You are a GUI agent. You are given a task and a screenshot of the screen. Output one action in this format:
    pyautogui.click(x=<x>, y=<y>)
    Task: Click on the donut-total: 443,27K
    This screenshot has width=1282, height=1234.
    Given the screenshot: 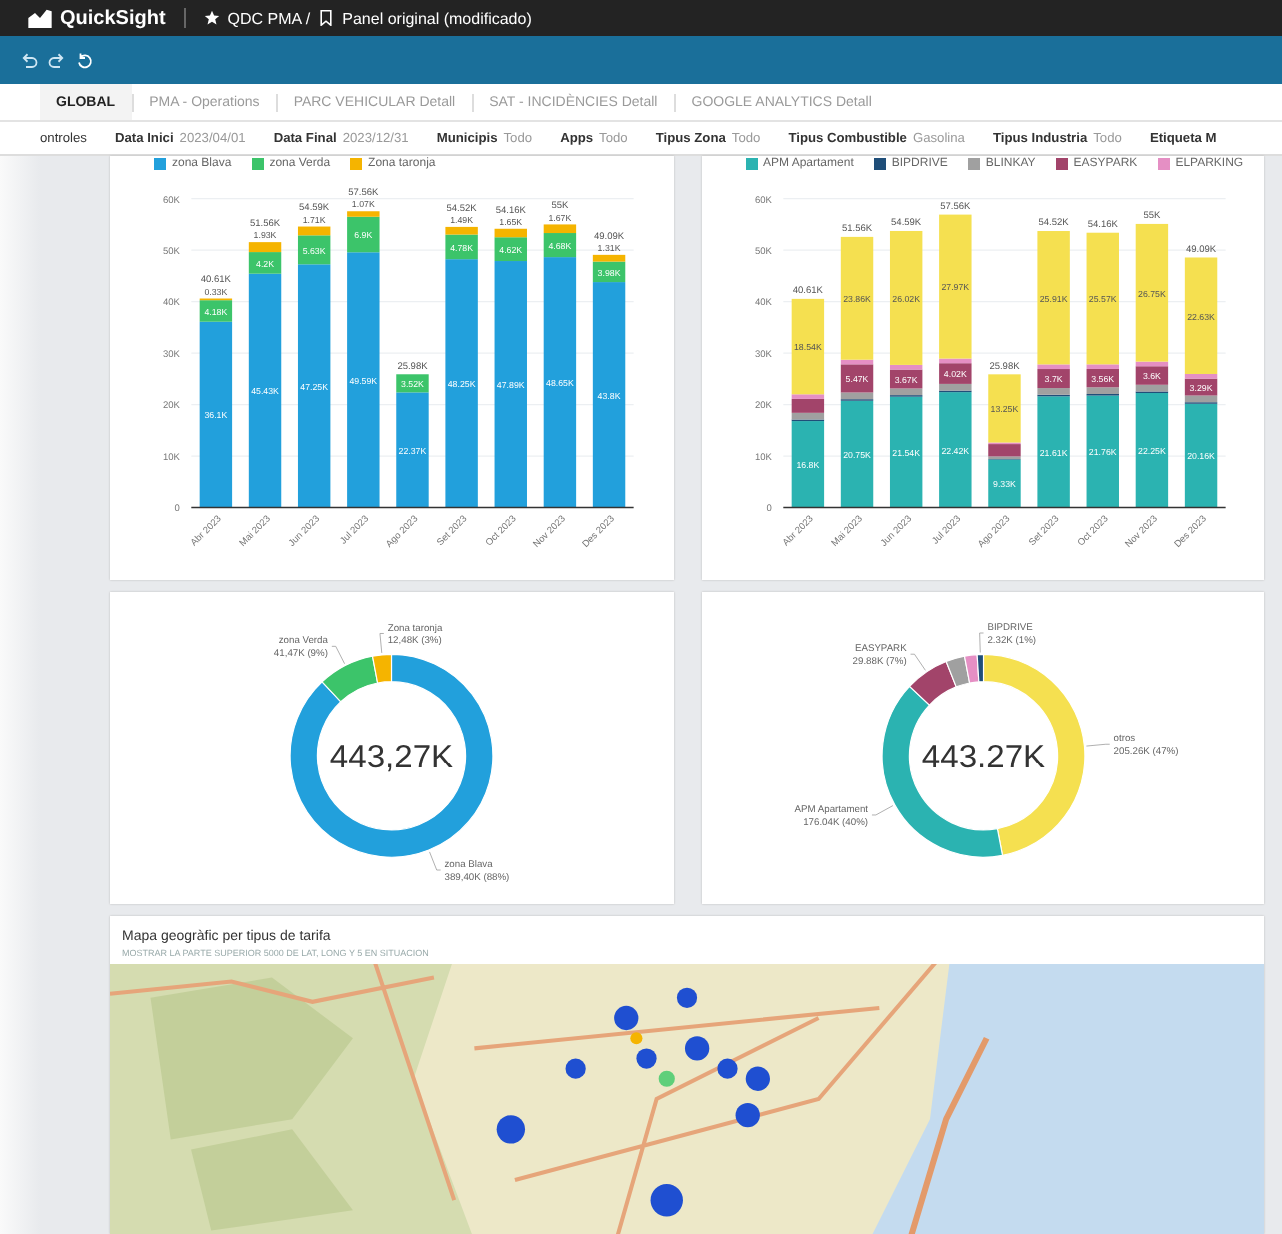 What is the action you would take?
    pyautogui.click(x=391, y=756)
    